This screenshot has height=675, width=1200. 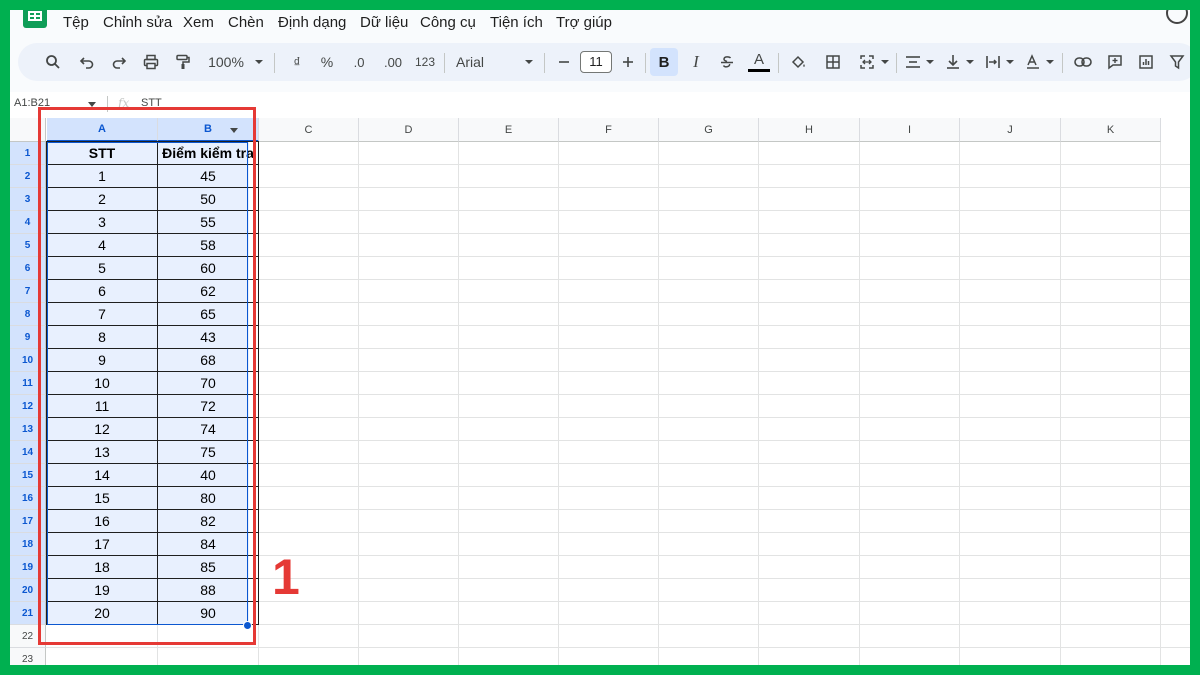 What do you see at coordinates (993, 62) in the screenshot?
I see `text-wrapping-icon` at bounding box center [993, 62].